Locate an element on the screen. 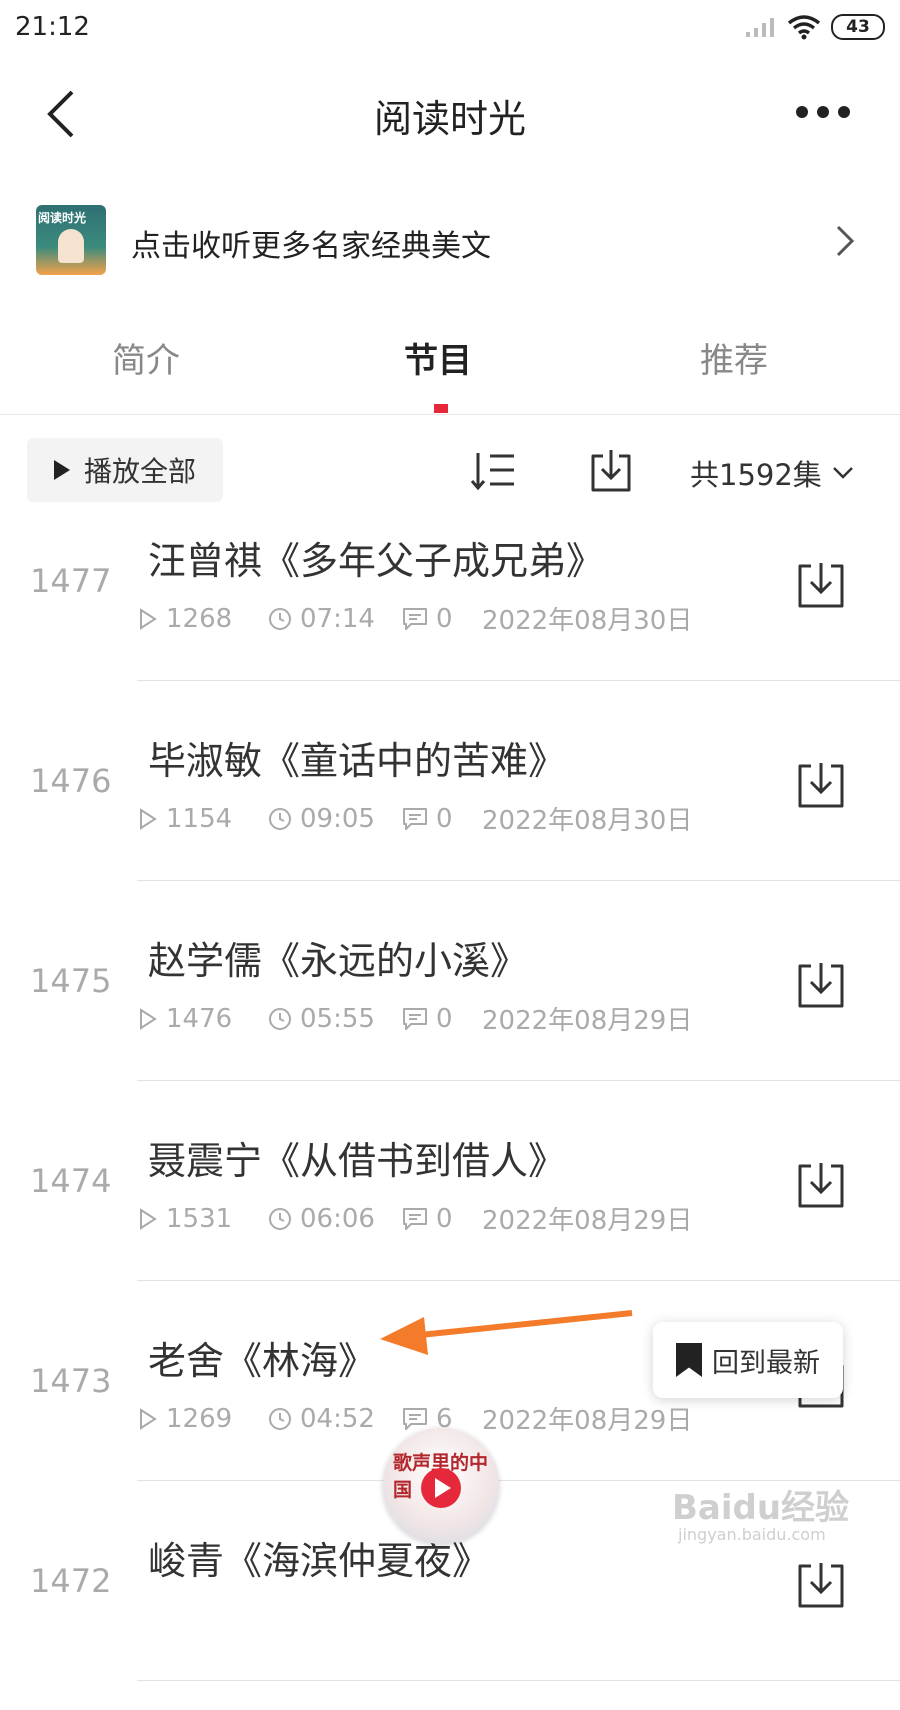  promo-banner: 阅读时光 点击收听更多名家经典美文 is located at coordinates (446, 240).